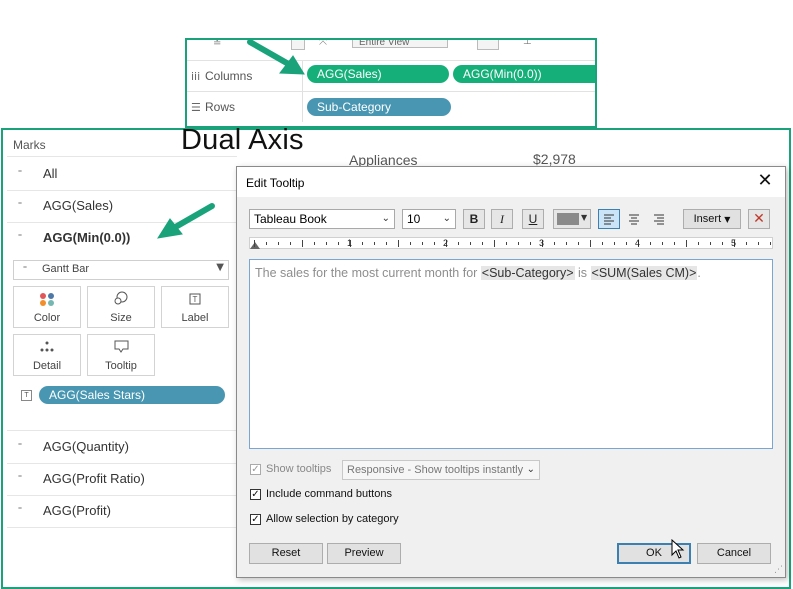 The height and width of the screenshot is (589, 793). Describe the element at coordinates (255, 469) in the screenshot. I see `show-tooltips-checkbox: ✓` at that location.